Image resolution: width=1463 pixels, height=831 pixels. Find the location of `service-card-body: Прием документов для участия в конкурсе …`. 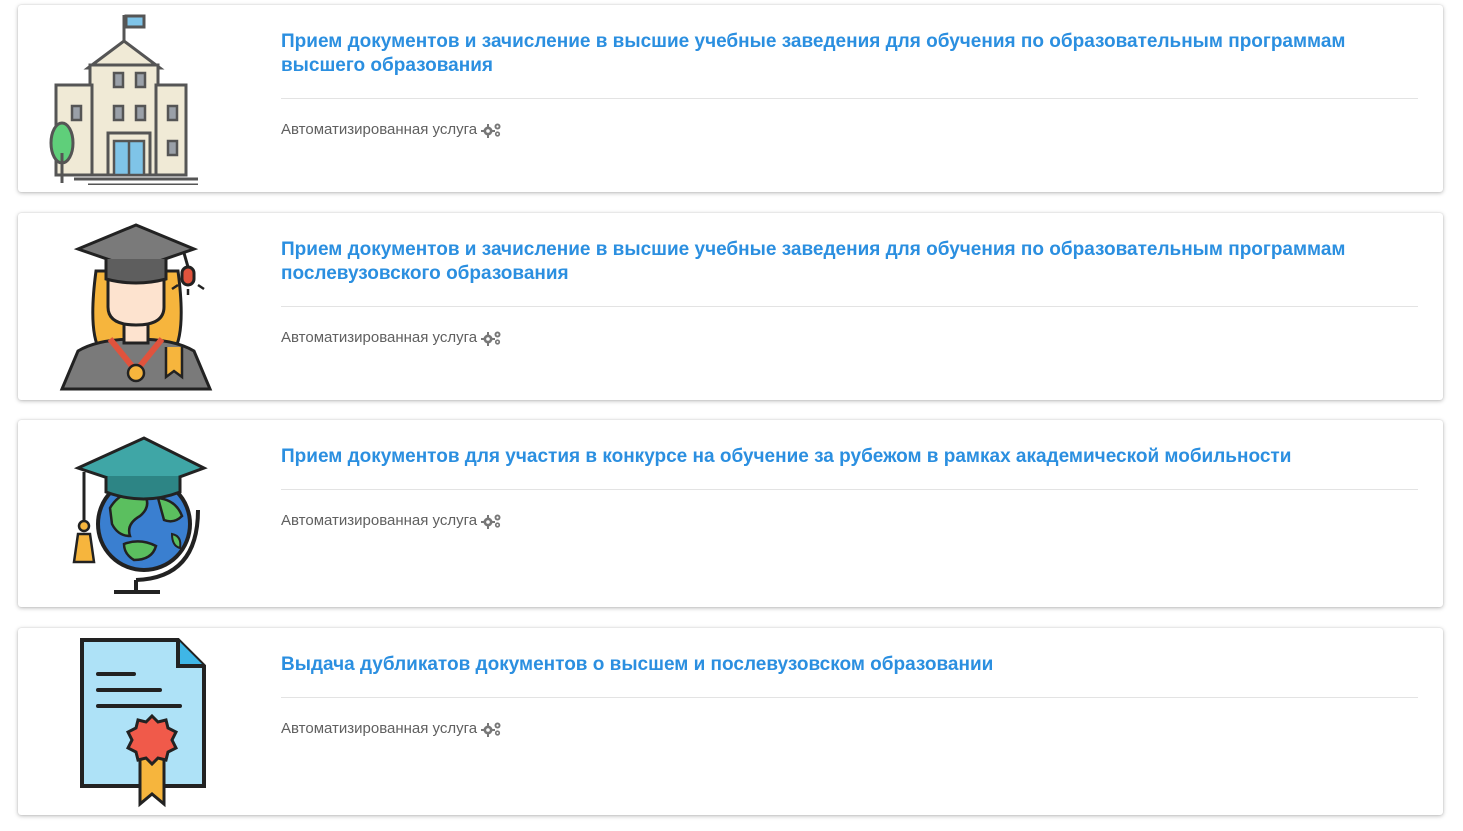

service-card-body: Прием документов для участия в конкурсе … is located at coordinates (849, 474).